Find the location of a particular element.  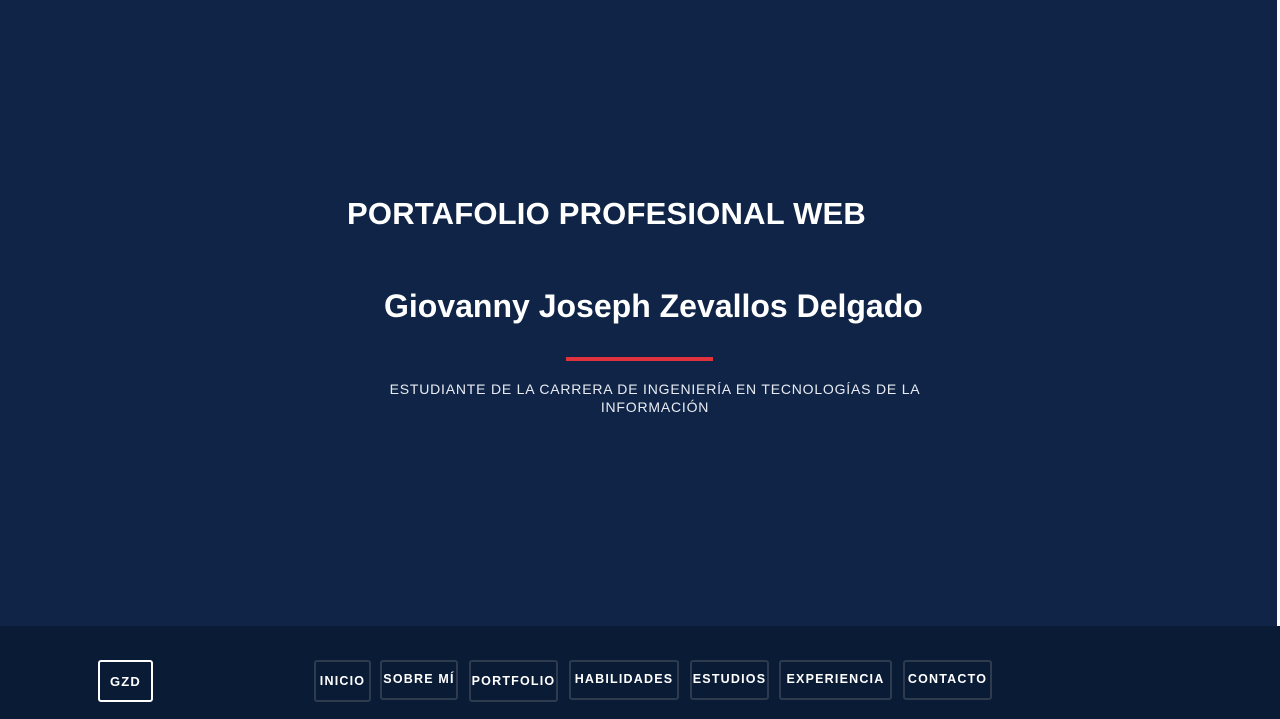

nav-portfolio-button: PORTFOLIO is located at coordinates (513, 681).